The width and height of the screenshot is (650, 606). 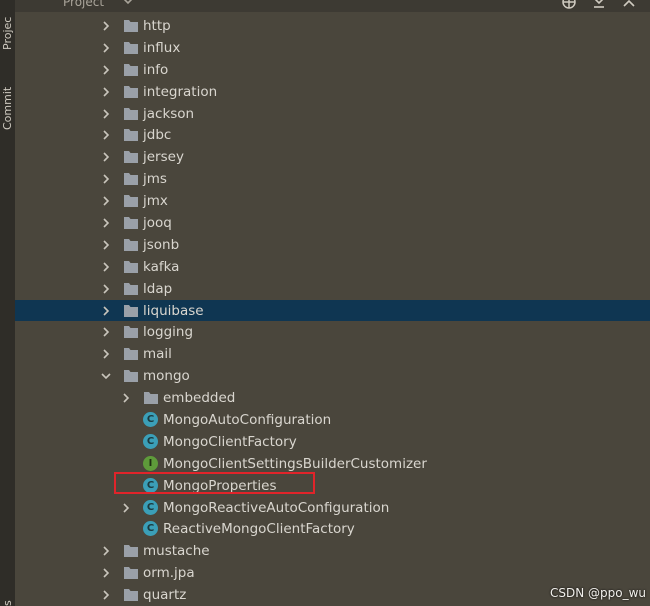 What do you see at coordinates (7, 33) in the screenshot?
I see `project-tab-label: Projec` at bounding box center [7, 33].